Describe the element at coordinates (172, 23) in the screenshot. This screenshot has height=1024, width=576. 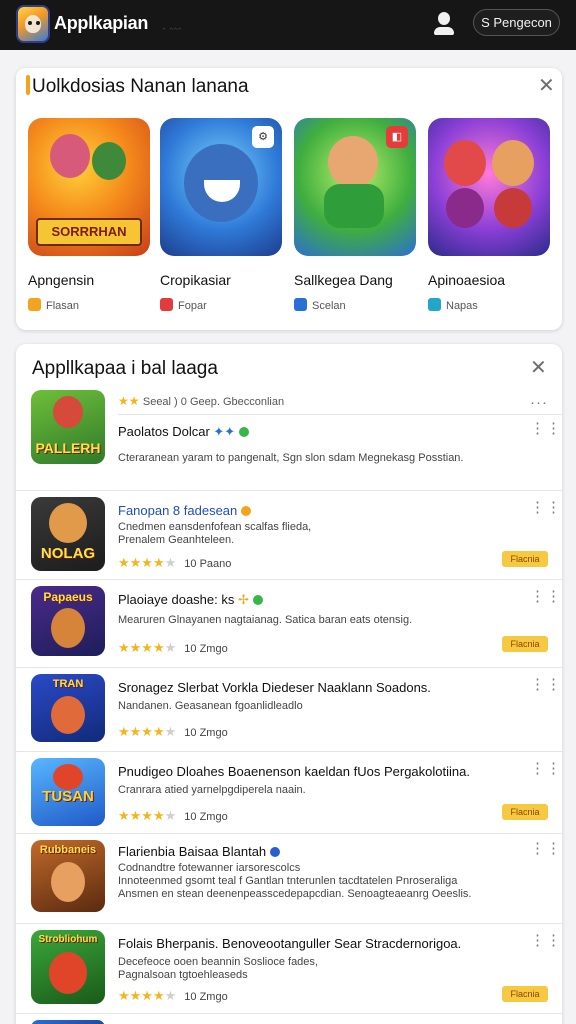
I see `header-faint-text: ꞈ ꞈꞈꞈ` at that location.